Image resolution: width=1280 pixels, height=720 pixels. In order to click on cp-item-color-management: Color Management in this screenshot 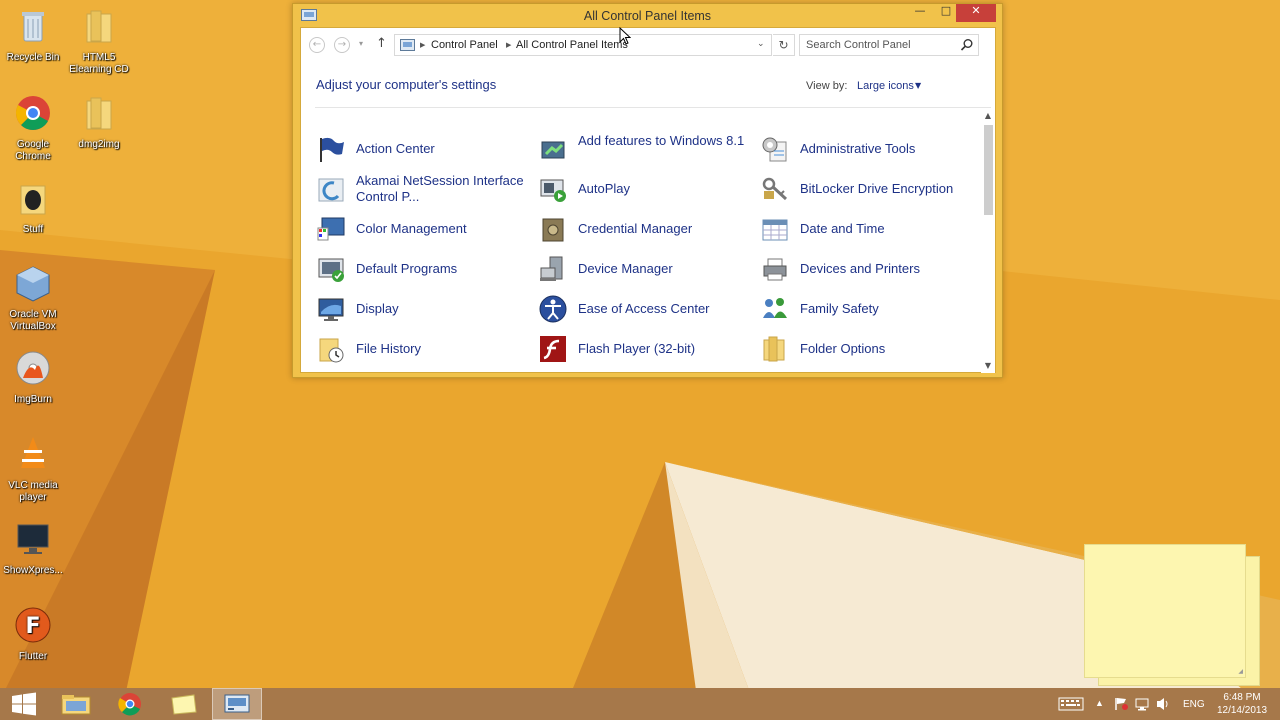, I will do `click(421, 229)`.